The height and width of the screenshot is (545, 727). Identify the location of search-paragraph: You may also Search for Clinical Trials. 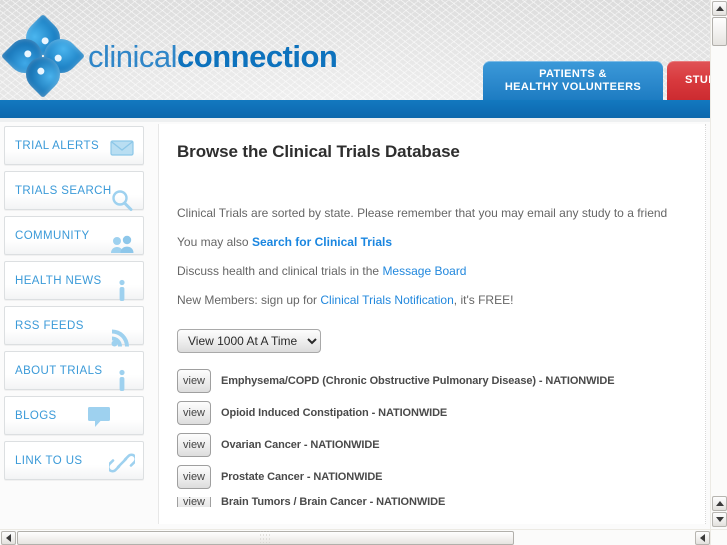
(441, 242).